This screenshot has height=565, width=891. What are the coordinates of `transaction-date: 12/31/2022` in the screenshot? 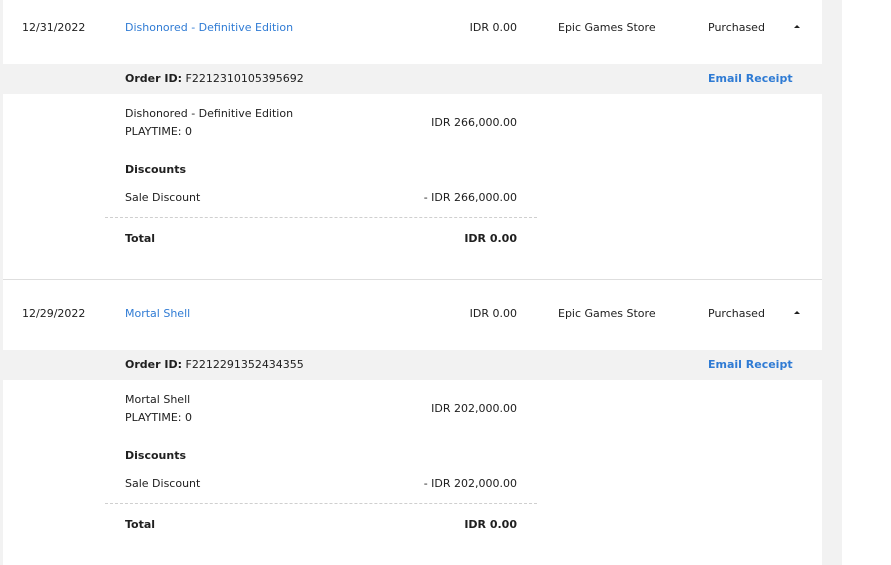 It's located at (54, 27).